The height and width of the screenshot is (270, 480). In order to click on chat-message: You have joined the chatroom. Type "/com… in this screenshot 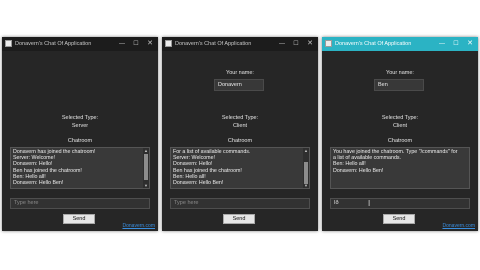, I will do `click(395, 155)`.